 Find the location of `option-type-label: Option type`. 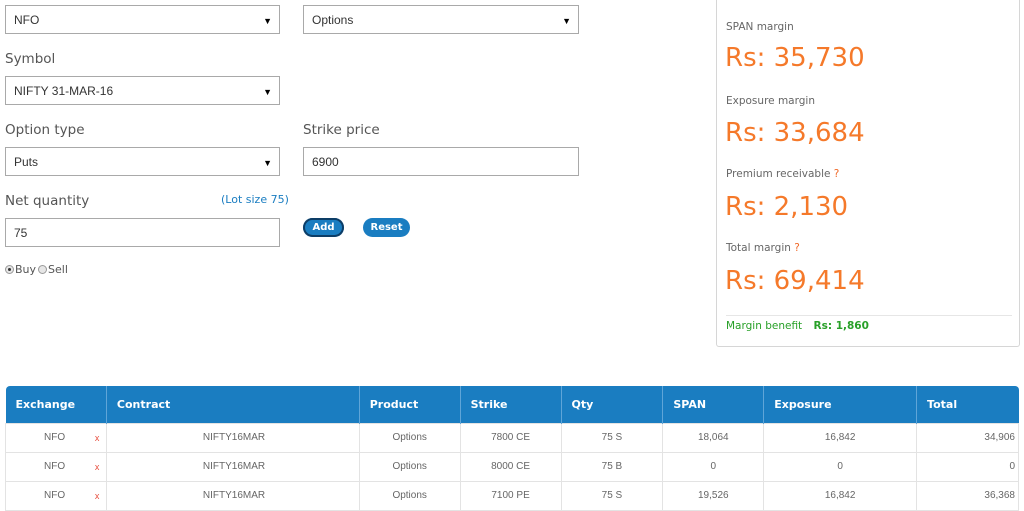

option-type-label: Option type is located at coordinates (45, 130).